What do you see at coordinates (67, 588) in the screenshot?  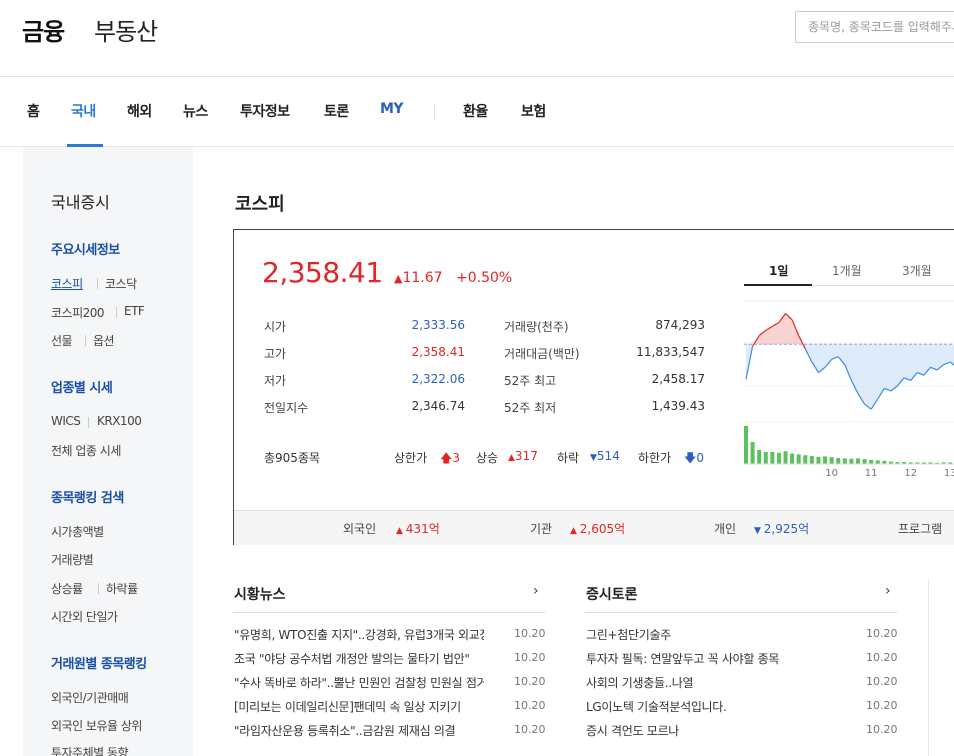 I see `sidebar-item-rise-rate: 상승률` at bounding box center [67, 588].